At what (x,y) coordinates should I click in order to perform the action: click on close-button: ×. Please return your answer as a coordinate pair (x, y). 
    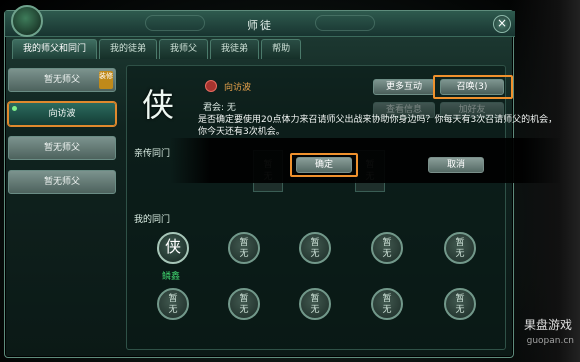
    Looking at the image, I should click on (502, 24).